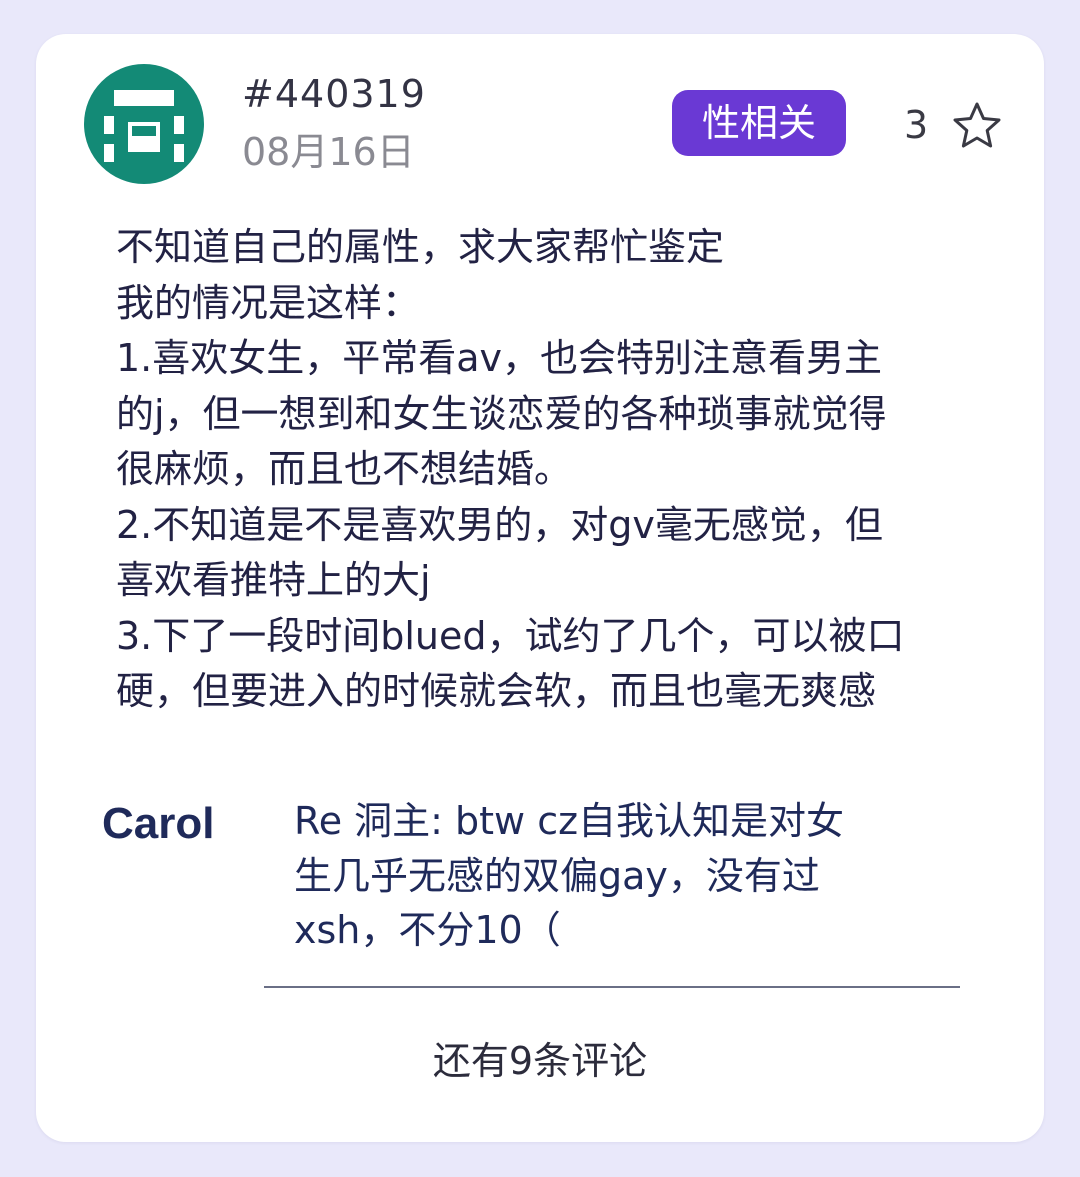 The width and height of the screenshot is (1080, 1177). I want to click on post-body-line: 我的情况是这样：, so click(268, 302).